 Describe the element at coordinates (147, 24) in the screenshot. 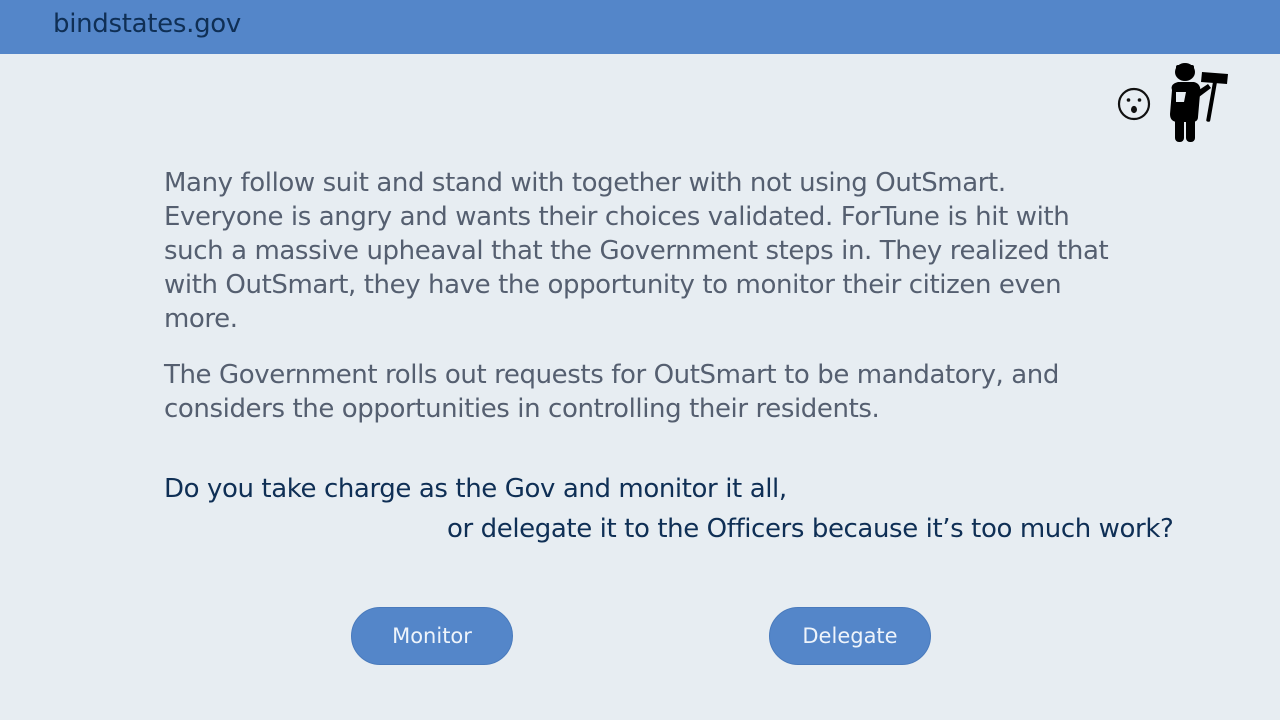

I see `site-name: bindstates.gov` at that location.